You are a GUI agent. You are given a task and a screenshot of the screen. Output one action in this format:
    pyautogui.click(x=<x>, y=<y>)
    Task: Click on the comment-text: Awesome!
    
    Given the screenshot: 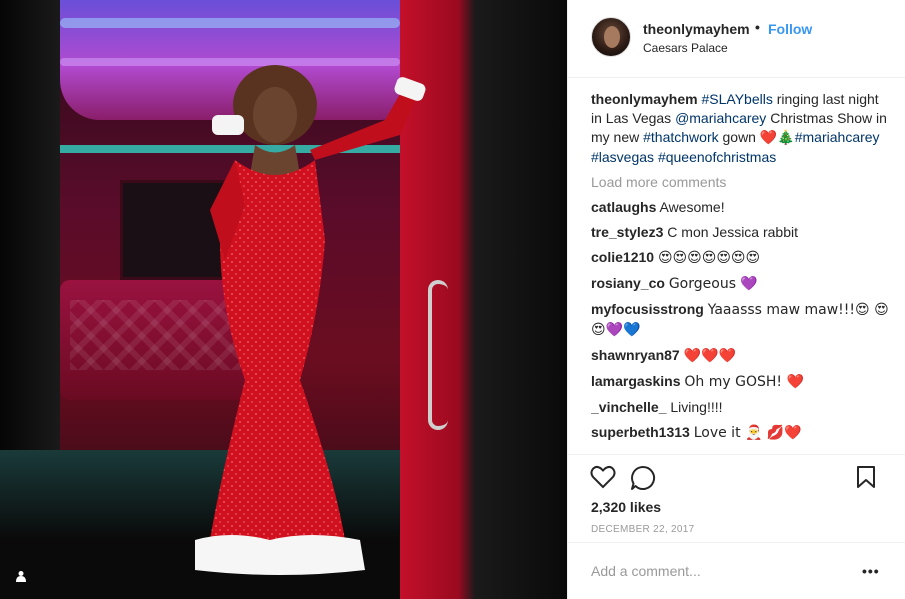 What is the action you would take?
    pyautogui.click(x=692, y=207)
    